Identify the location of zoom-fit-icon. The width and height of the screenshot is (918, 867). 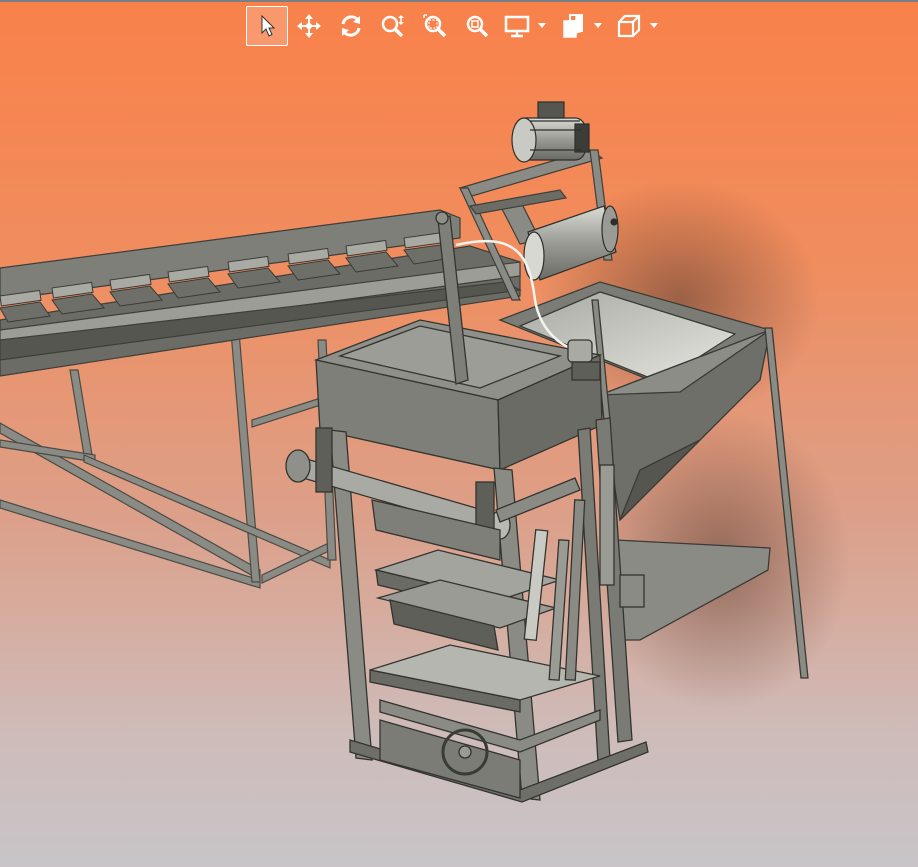
(477, 26).